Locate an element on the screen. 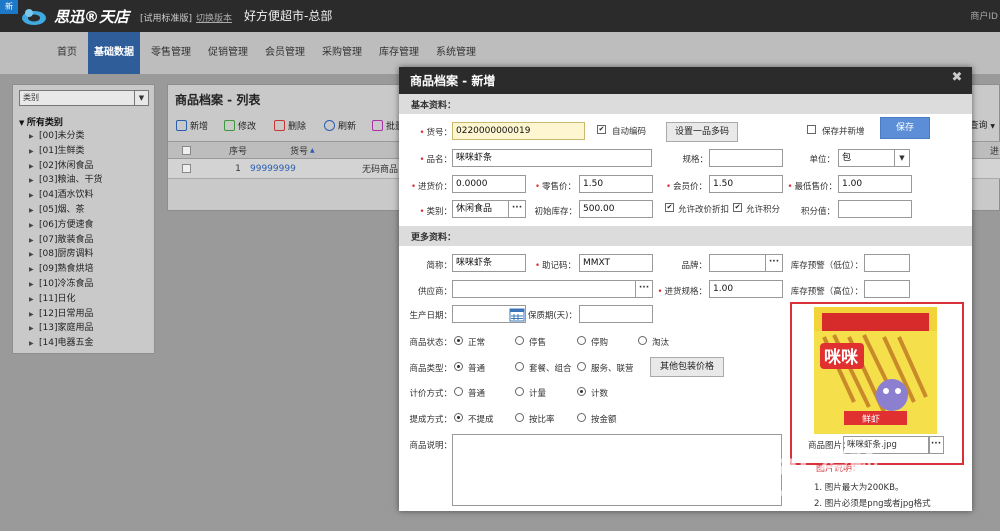 The image size is (1000, 531). row-code-link: 99999999 is located at coordinates (273, 168).